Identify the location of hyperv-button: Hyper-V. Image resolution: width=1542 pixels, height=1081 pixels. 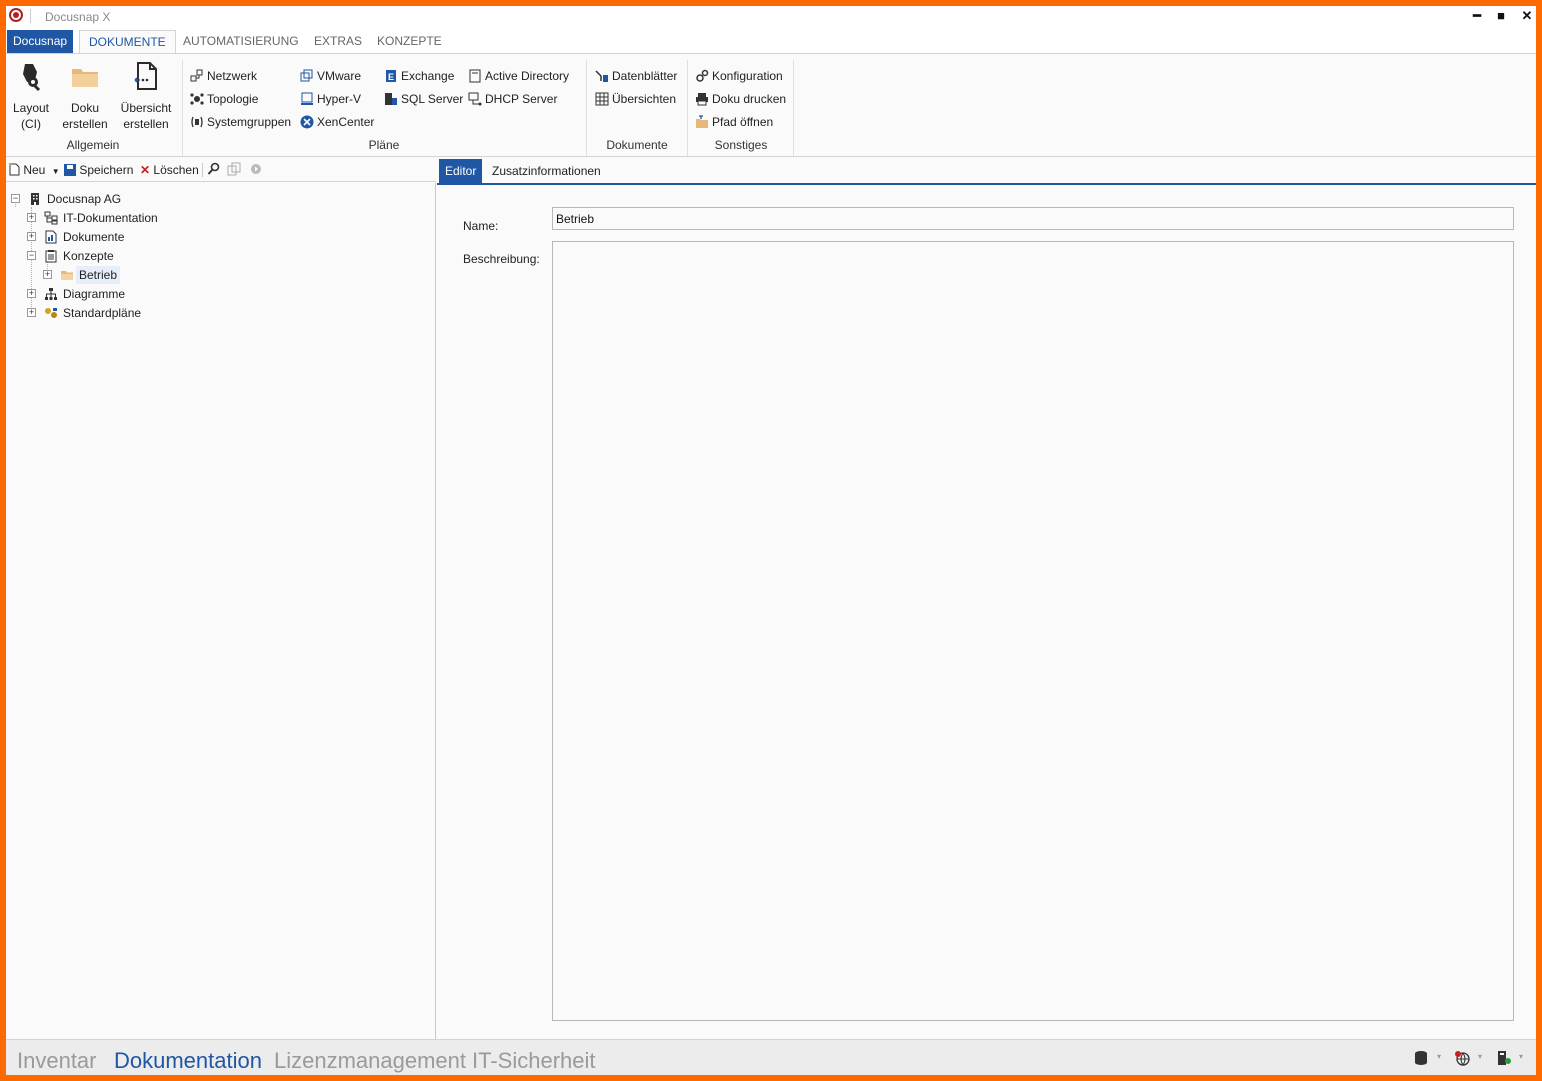
(330, 99).